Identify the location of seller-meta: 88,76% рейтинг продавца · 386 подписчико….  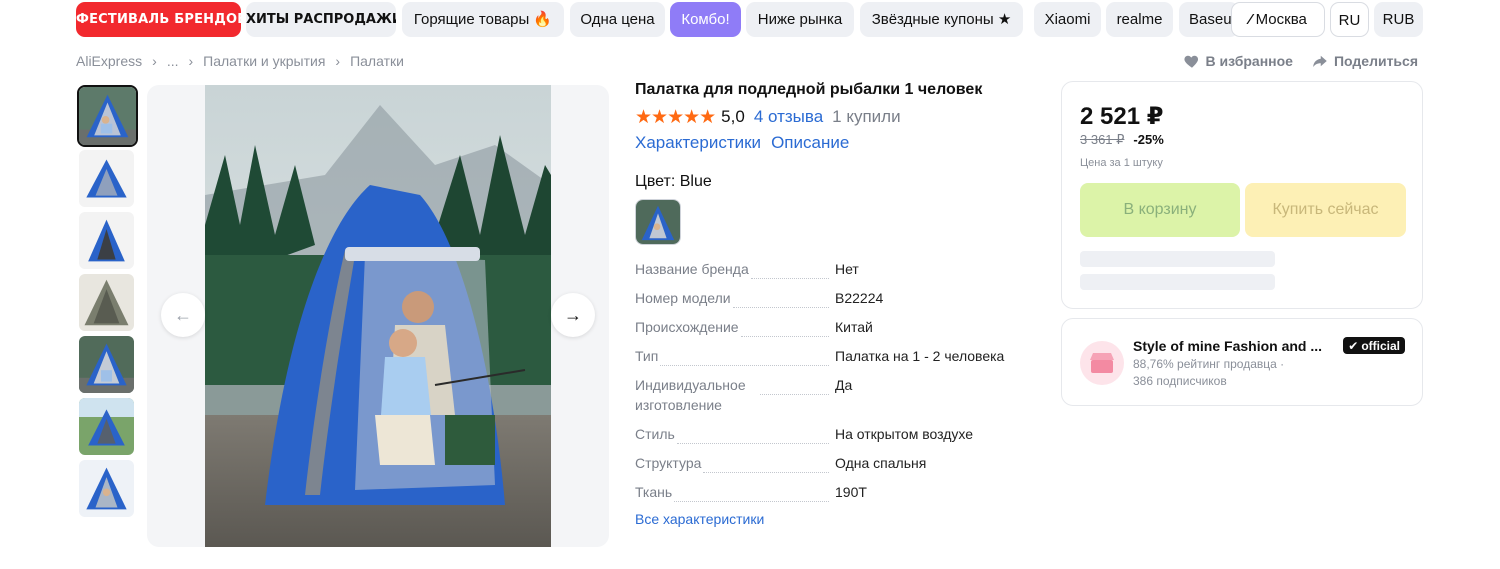
(1208, 373).